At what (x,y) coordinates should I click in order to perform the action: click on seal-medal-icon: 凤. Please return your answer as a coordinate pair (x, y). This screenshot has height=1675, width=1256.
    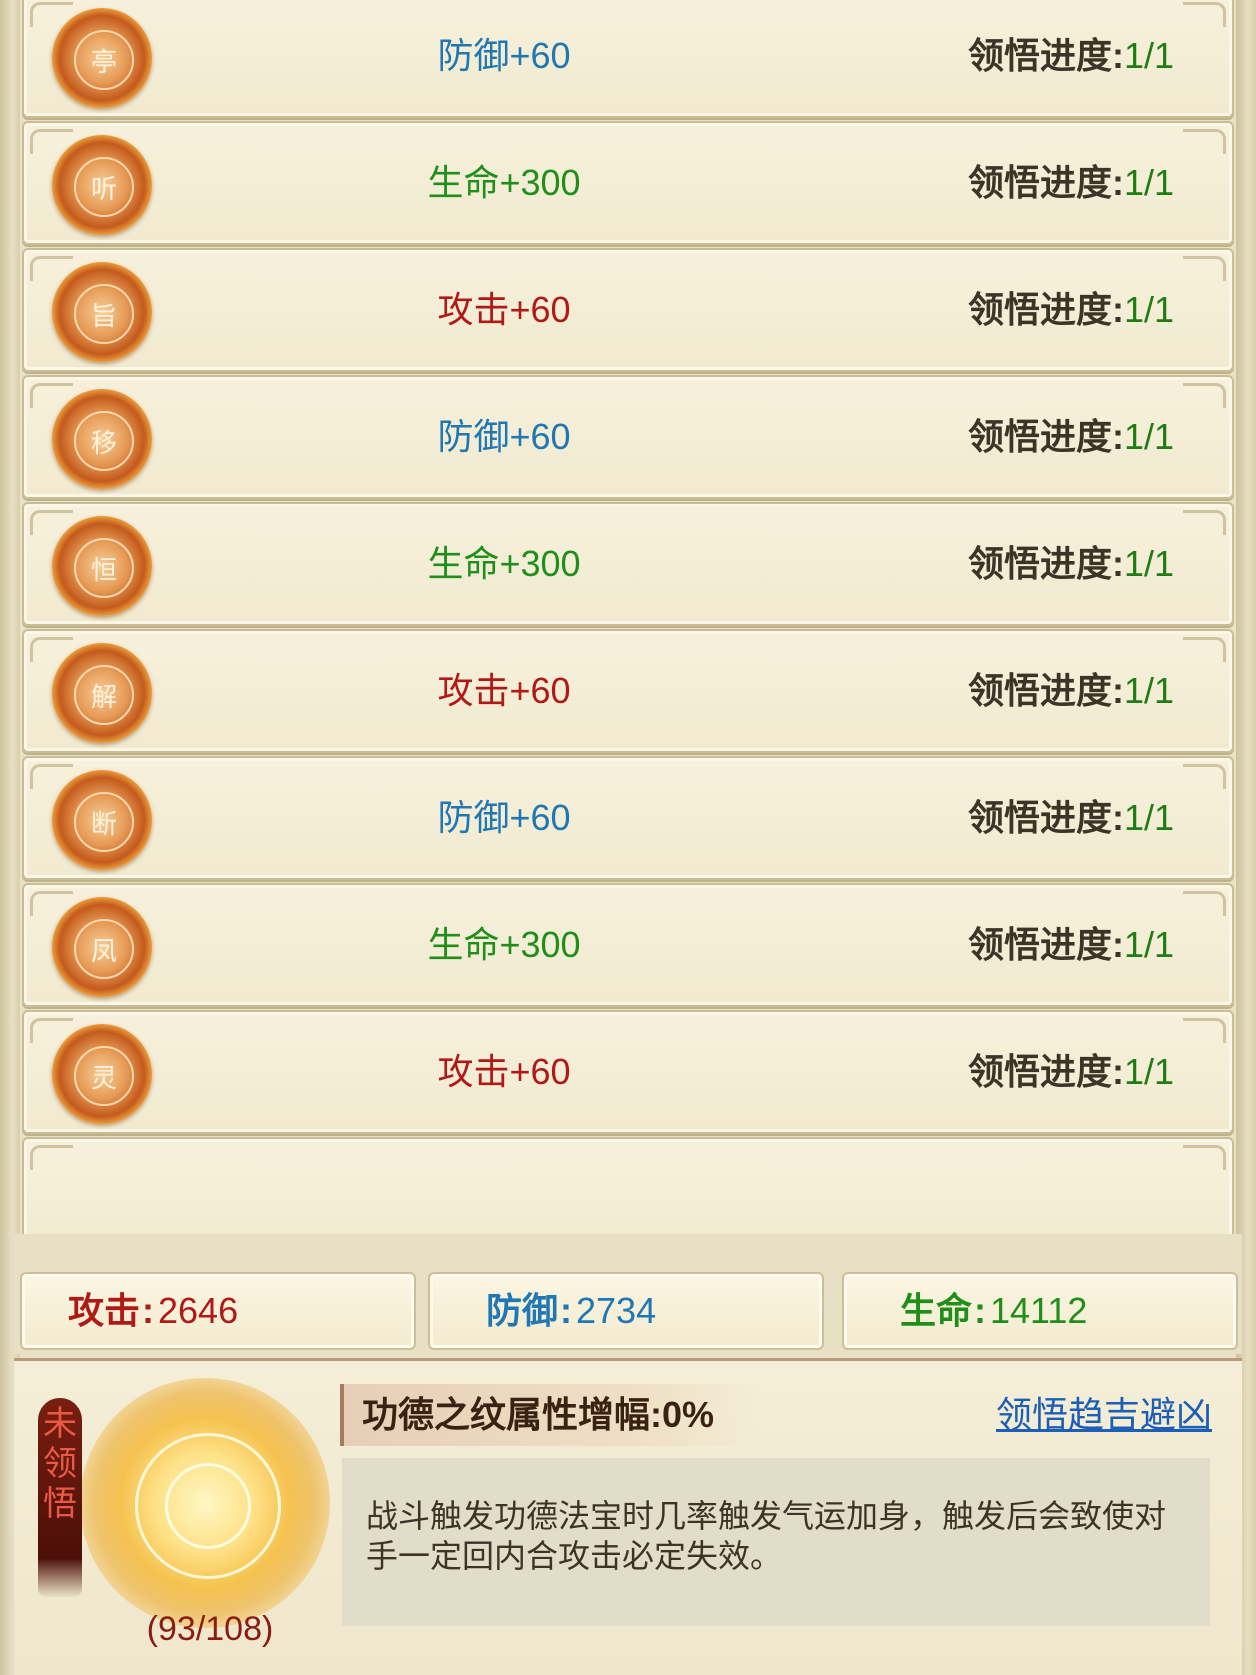
    Looking at the image, I should click on (102, 947).